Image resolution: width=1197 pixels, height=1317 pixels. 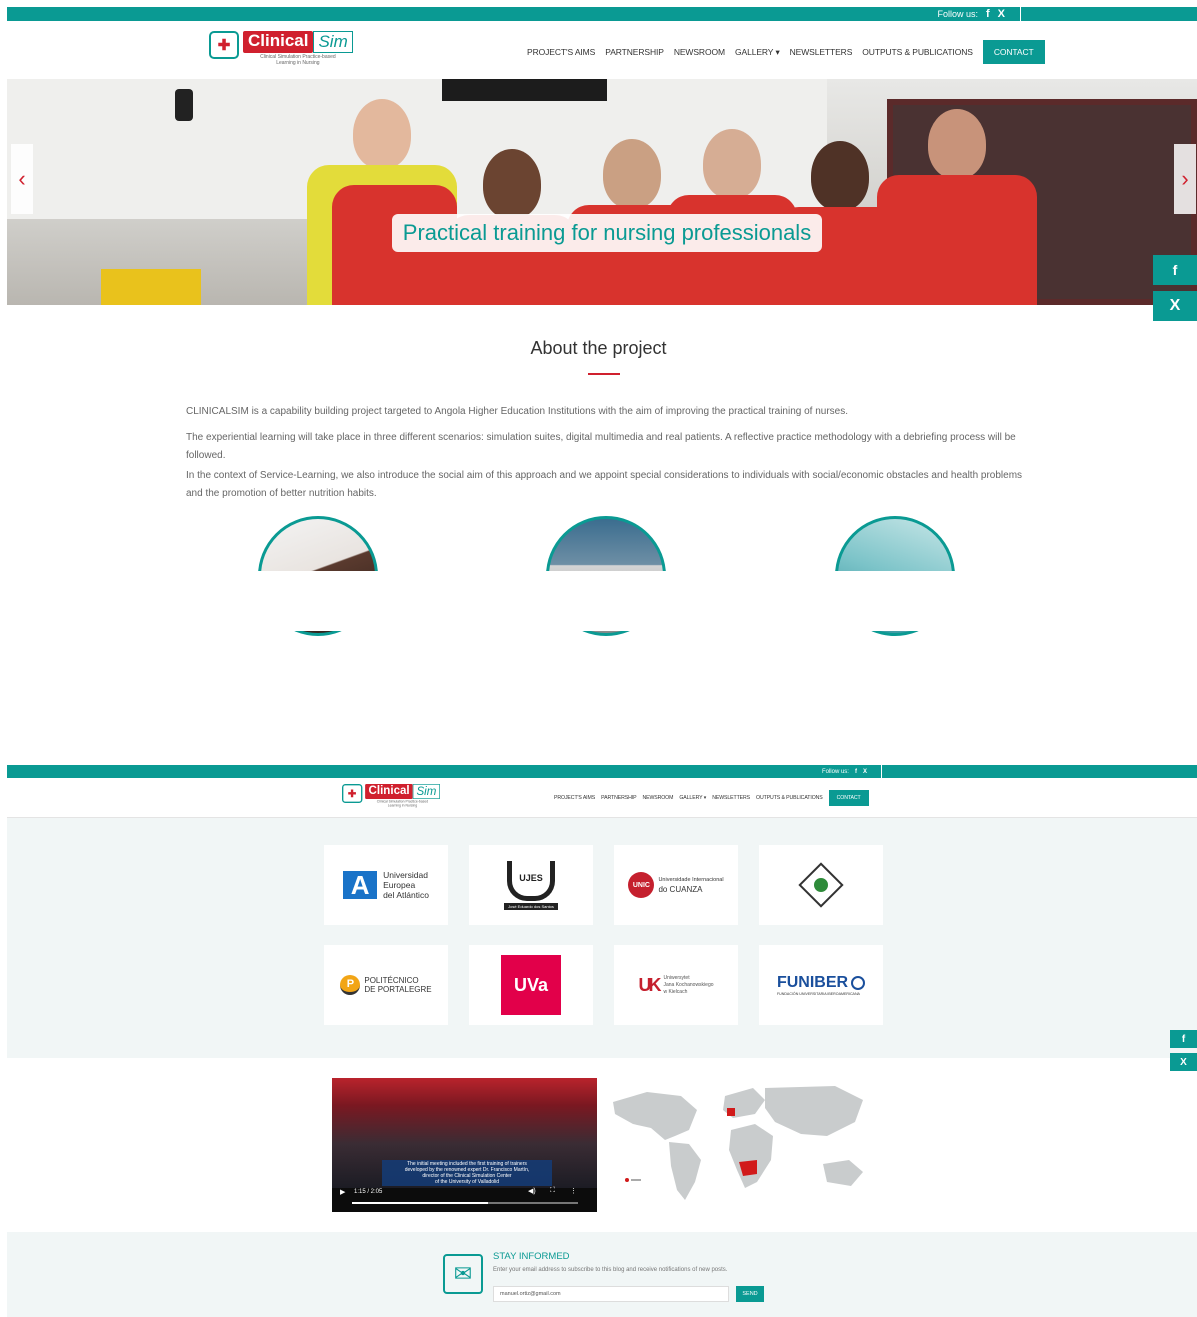 What do you see at coordinates (398, 985) in the screenshot?
I see `portalegre-name: POLITÉCNICO DE PORTALEGRE` at bounding box center [398, 985].